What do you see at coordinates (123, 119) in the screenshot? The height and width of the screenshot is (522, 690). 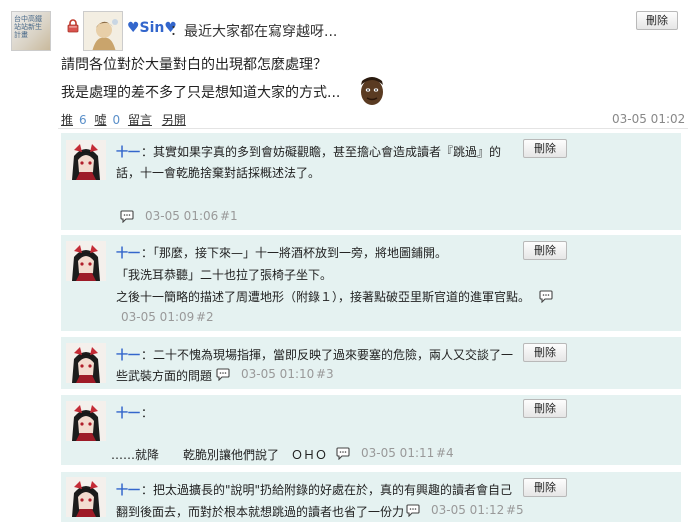 I see `post-action-bar: 推6 噓0 留言 另開` at bounding box center [123, 119].